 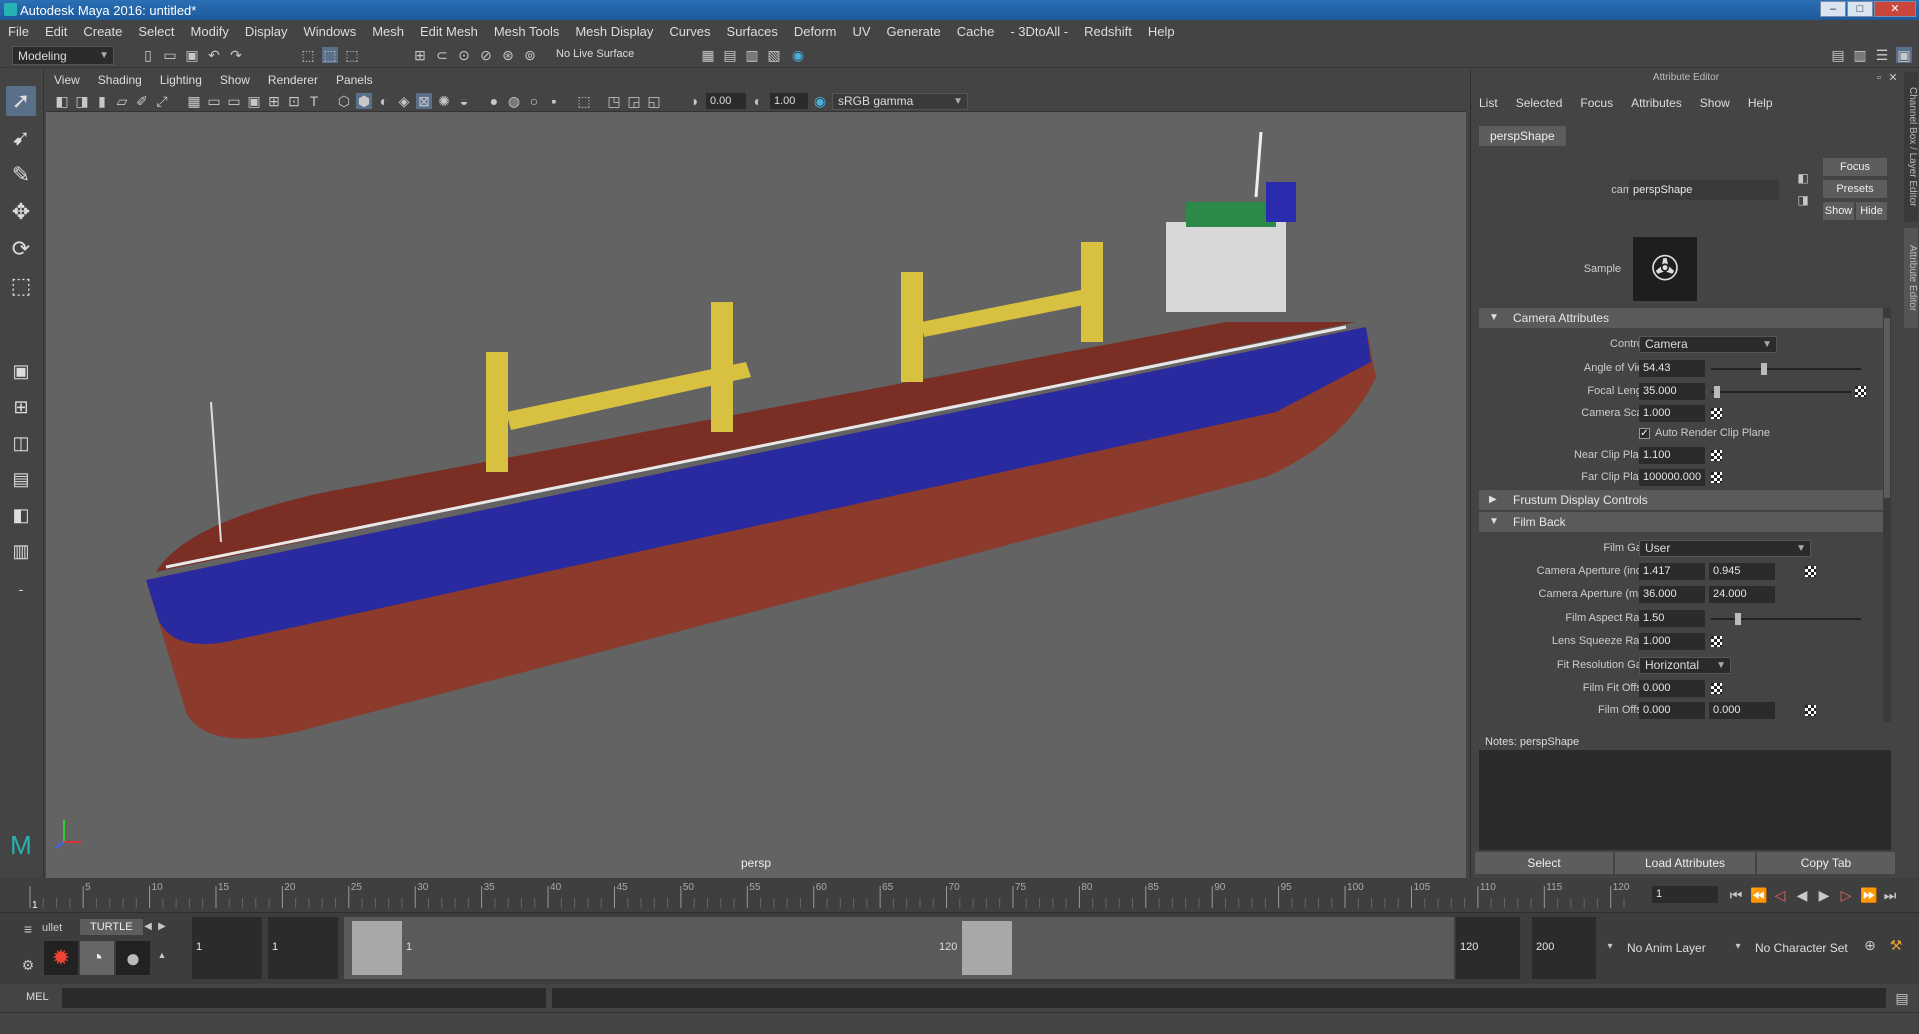 I want to click on minimize-button: –, so click(x=1833, y=9).